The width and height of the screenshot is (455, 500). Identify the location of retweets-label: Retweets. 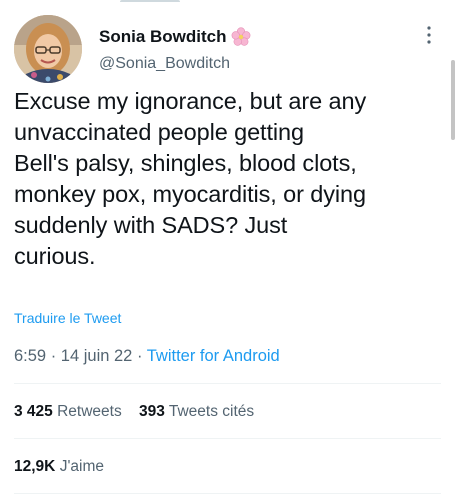
(89, 411).